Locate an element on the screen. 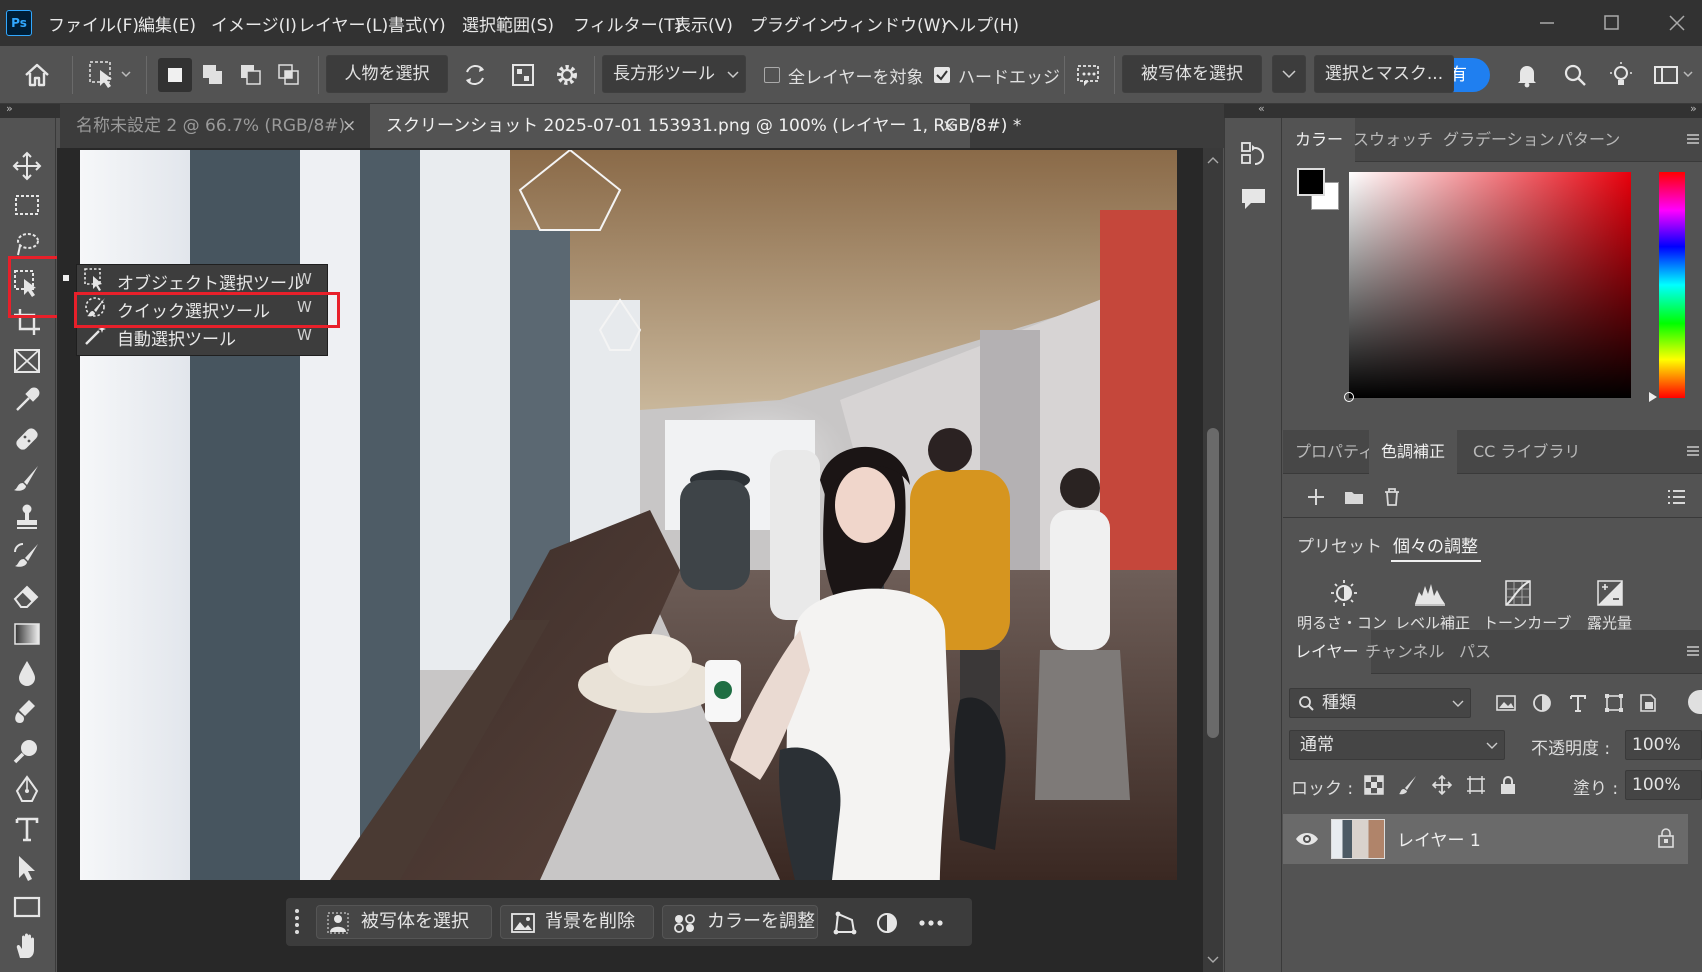 This screenshot has width=1702, height=972. expand-toolbar-icon: » is located at coordinates (9, 108).